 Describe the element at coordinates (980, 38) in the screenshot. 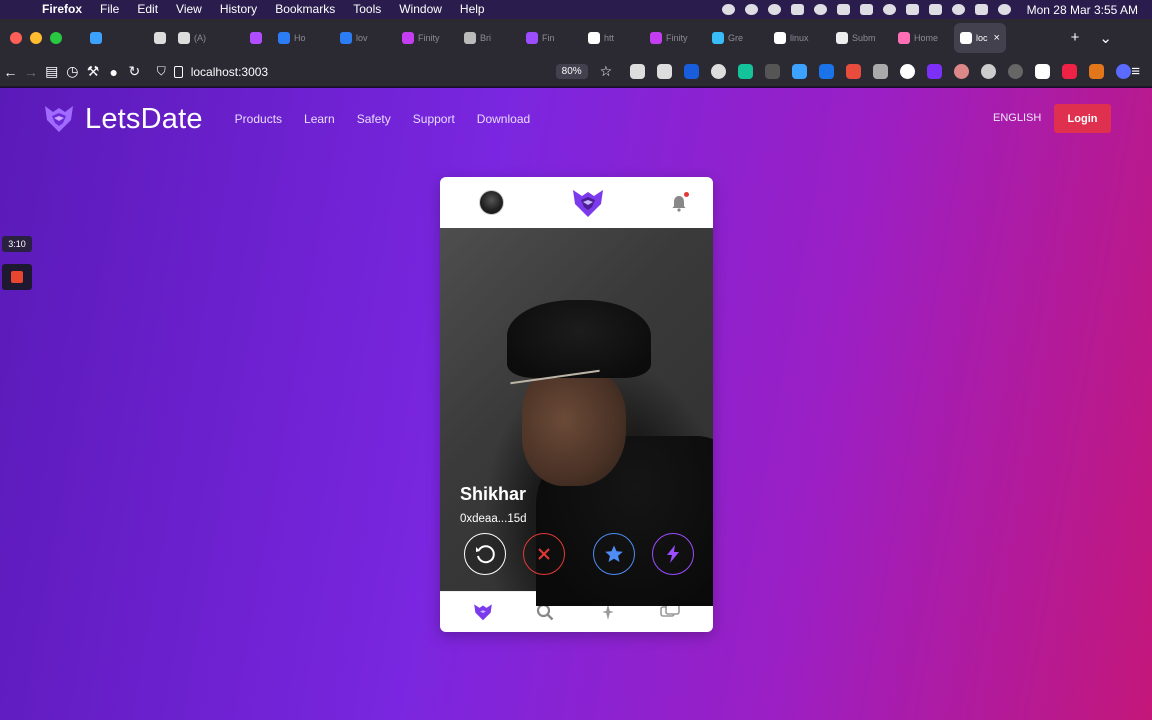

I see `browser-tab: loc ×` at that location.